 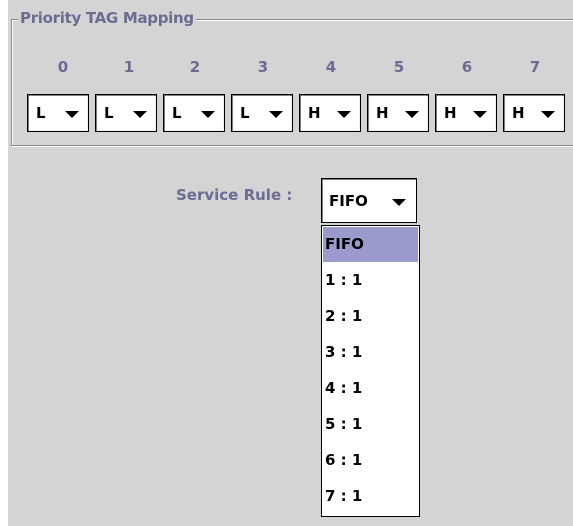 What do you see at coordinates (370, 424) in the screenshot?
I see `service-rule-option-5-1: 5 : 1` at bounding box center [370, 424].